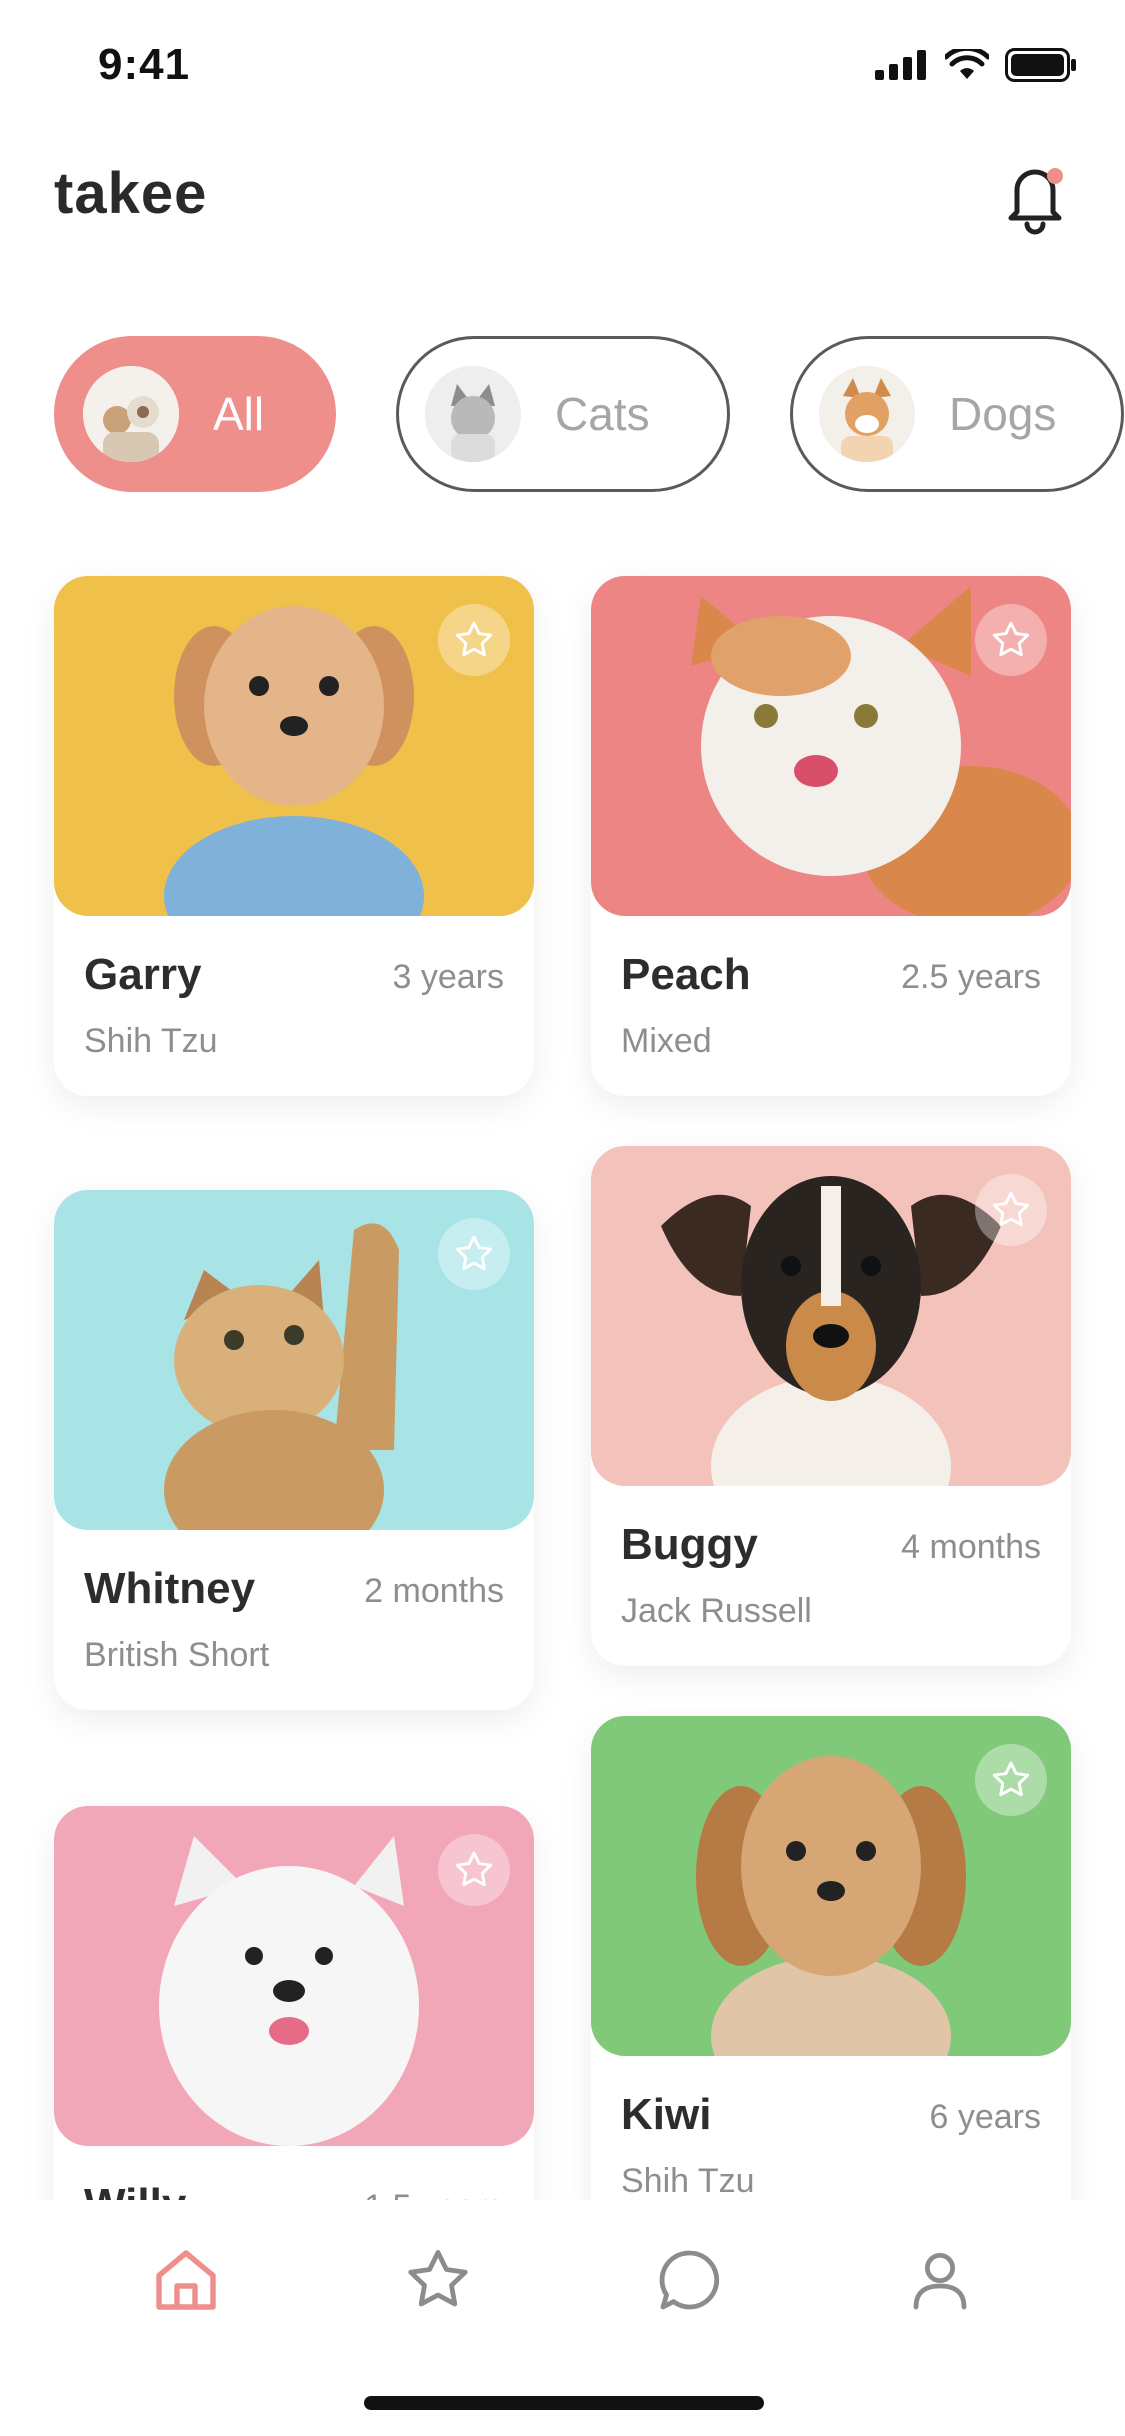 The image size is (1125, 2436). What do you see at coordinates (971, 1547) in the screenshot?
I see `pet-age: 4 months` at bounding box center [971, 1547].